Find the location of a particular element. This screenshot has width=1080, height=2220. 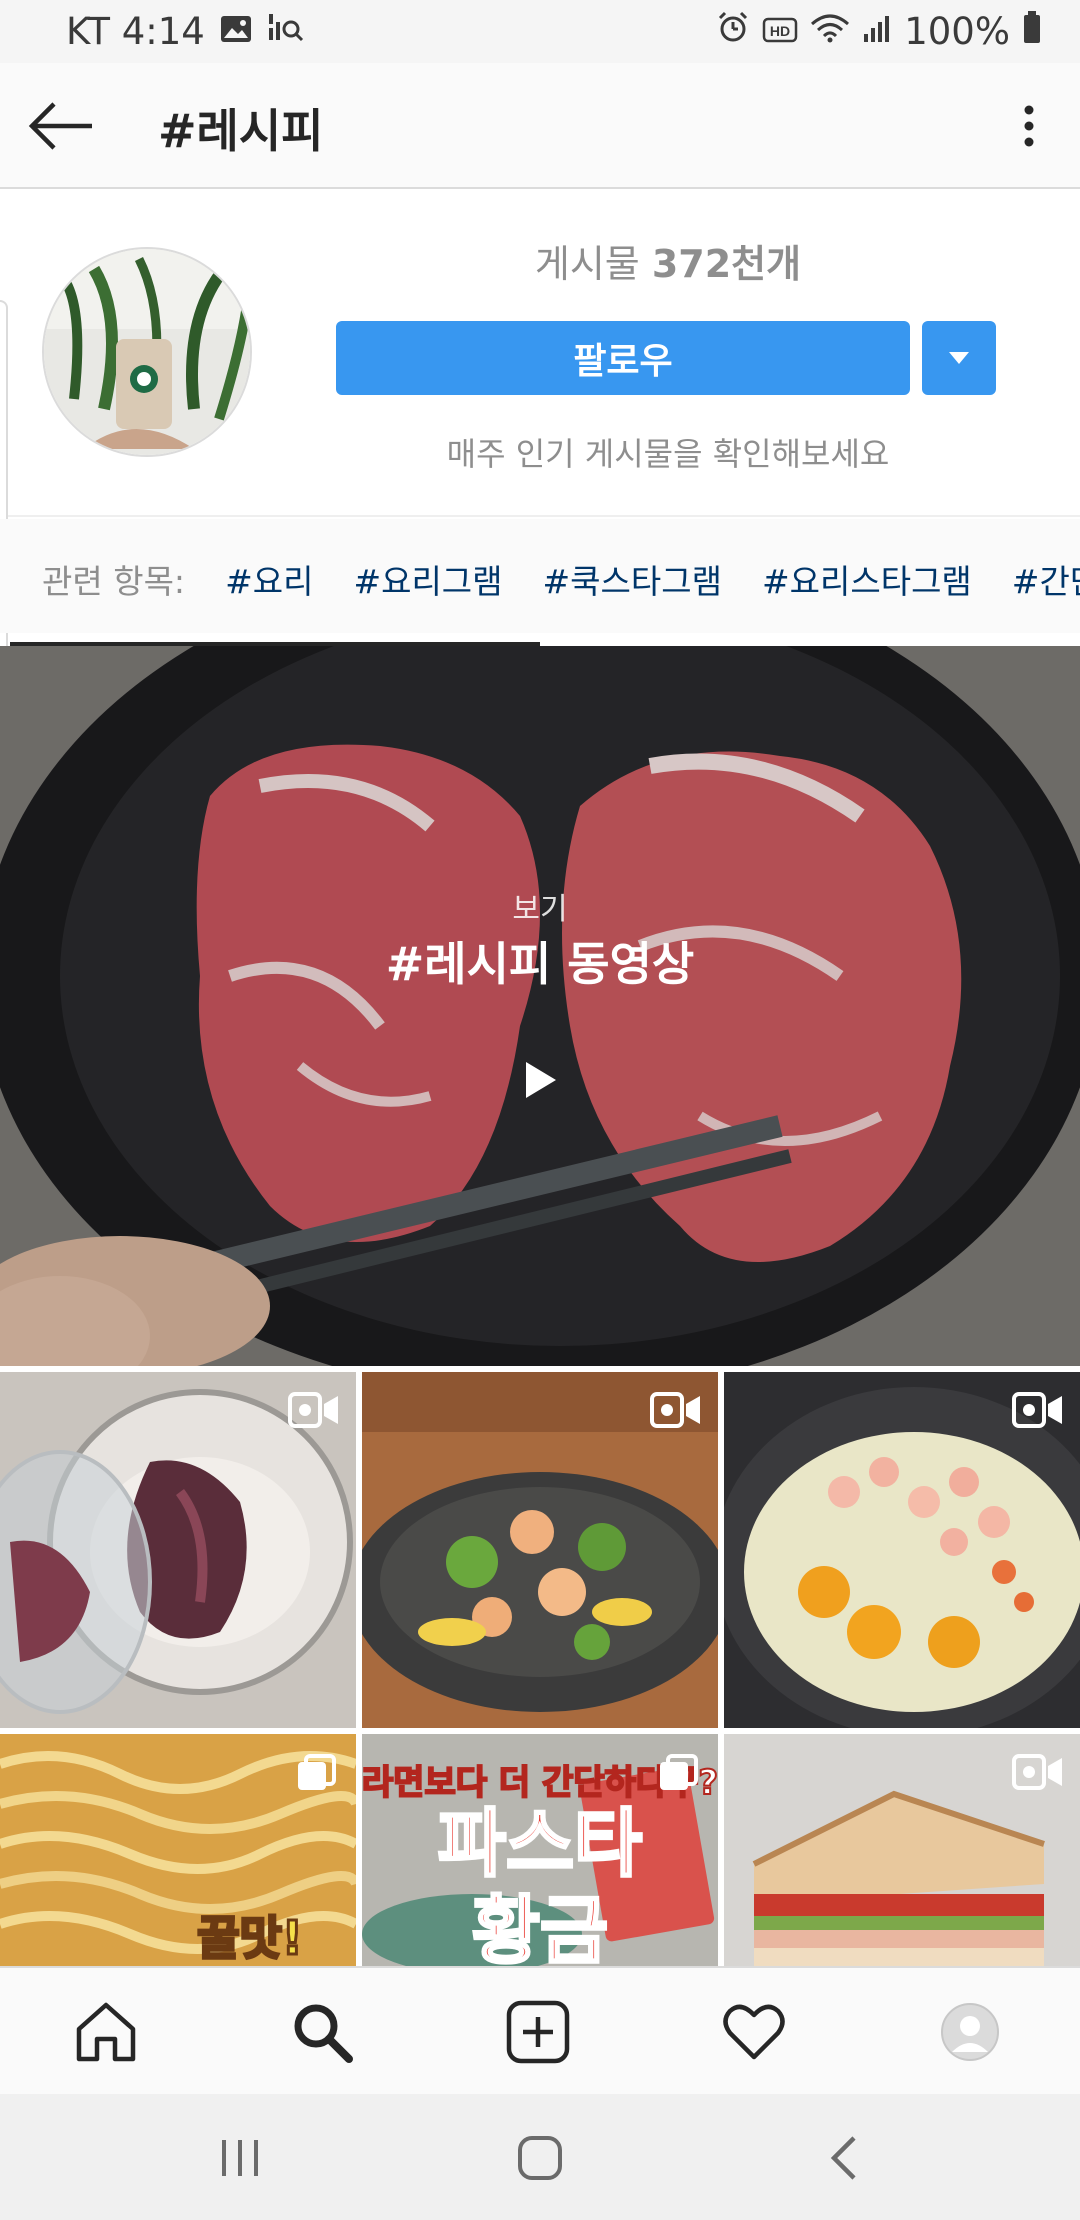

post-caption-mid: 파스타 is located at coordinates (540, 1844).